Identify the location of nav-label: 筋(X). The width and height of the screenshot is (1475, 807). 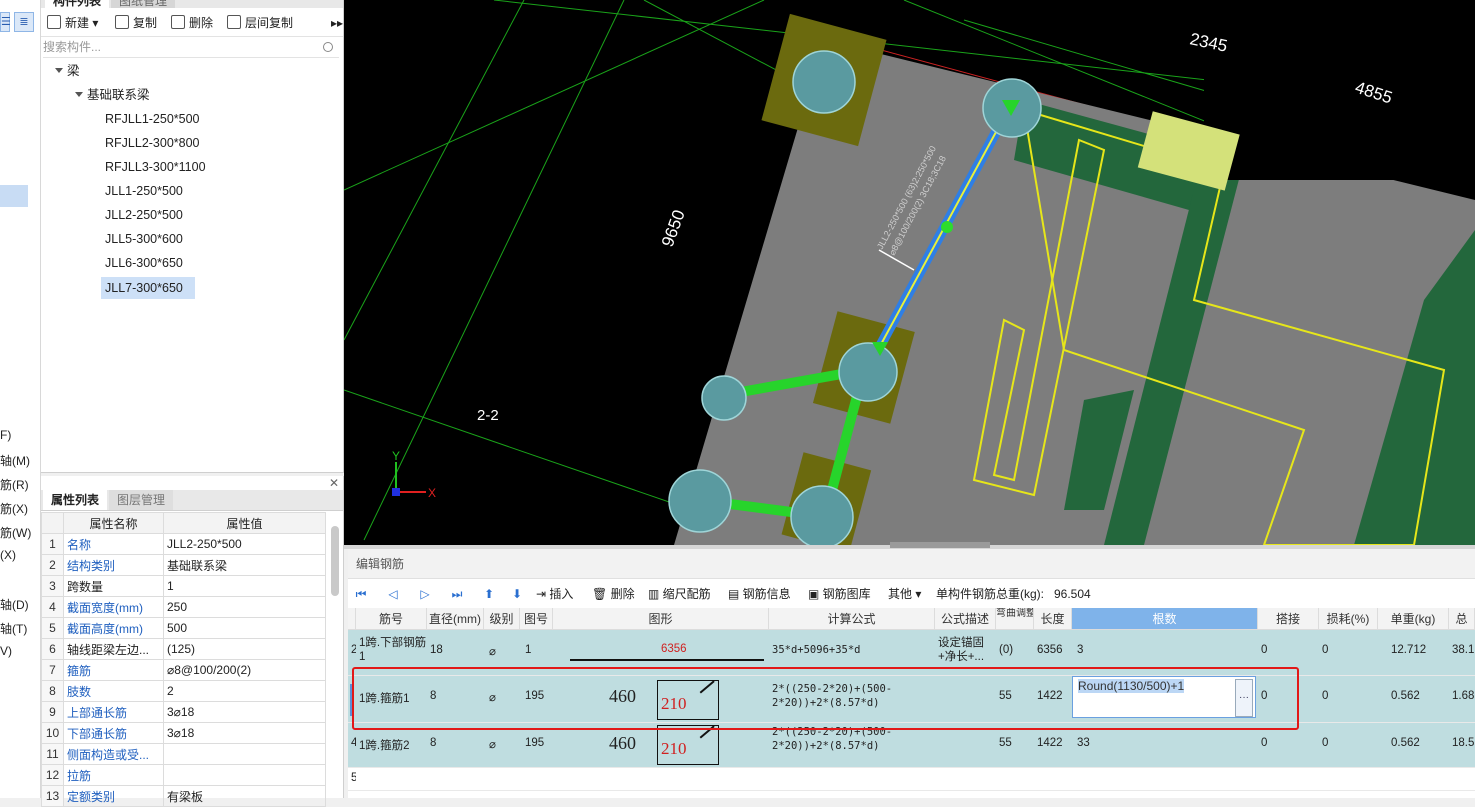
(14, 508).